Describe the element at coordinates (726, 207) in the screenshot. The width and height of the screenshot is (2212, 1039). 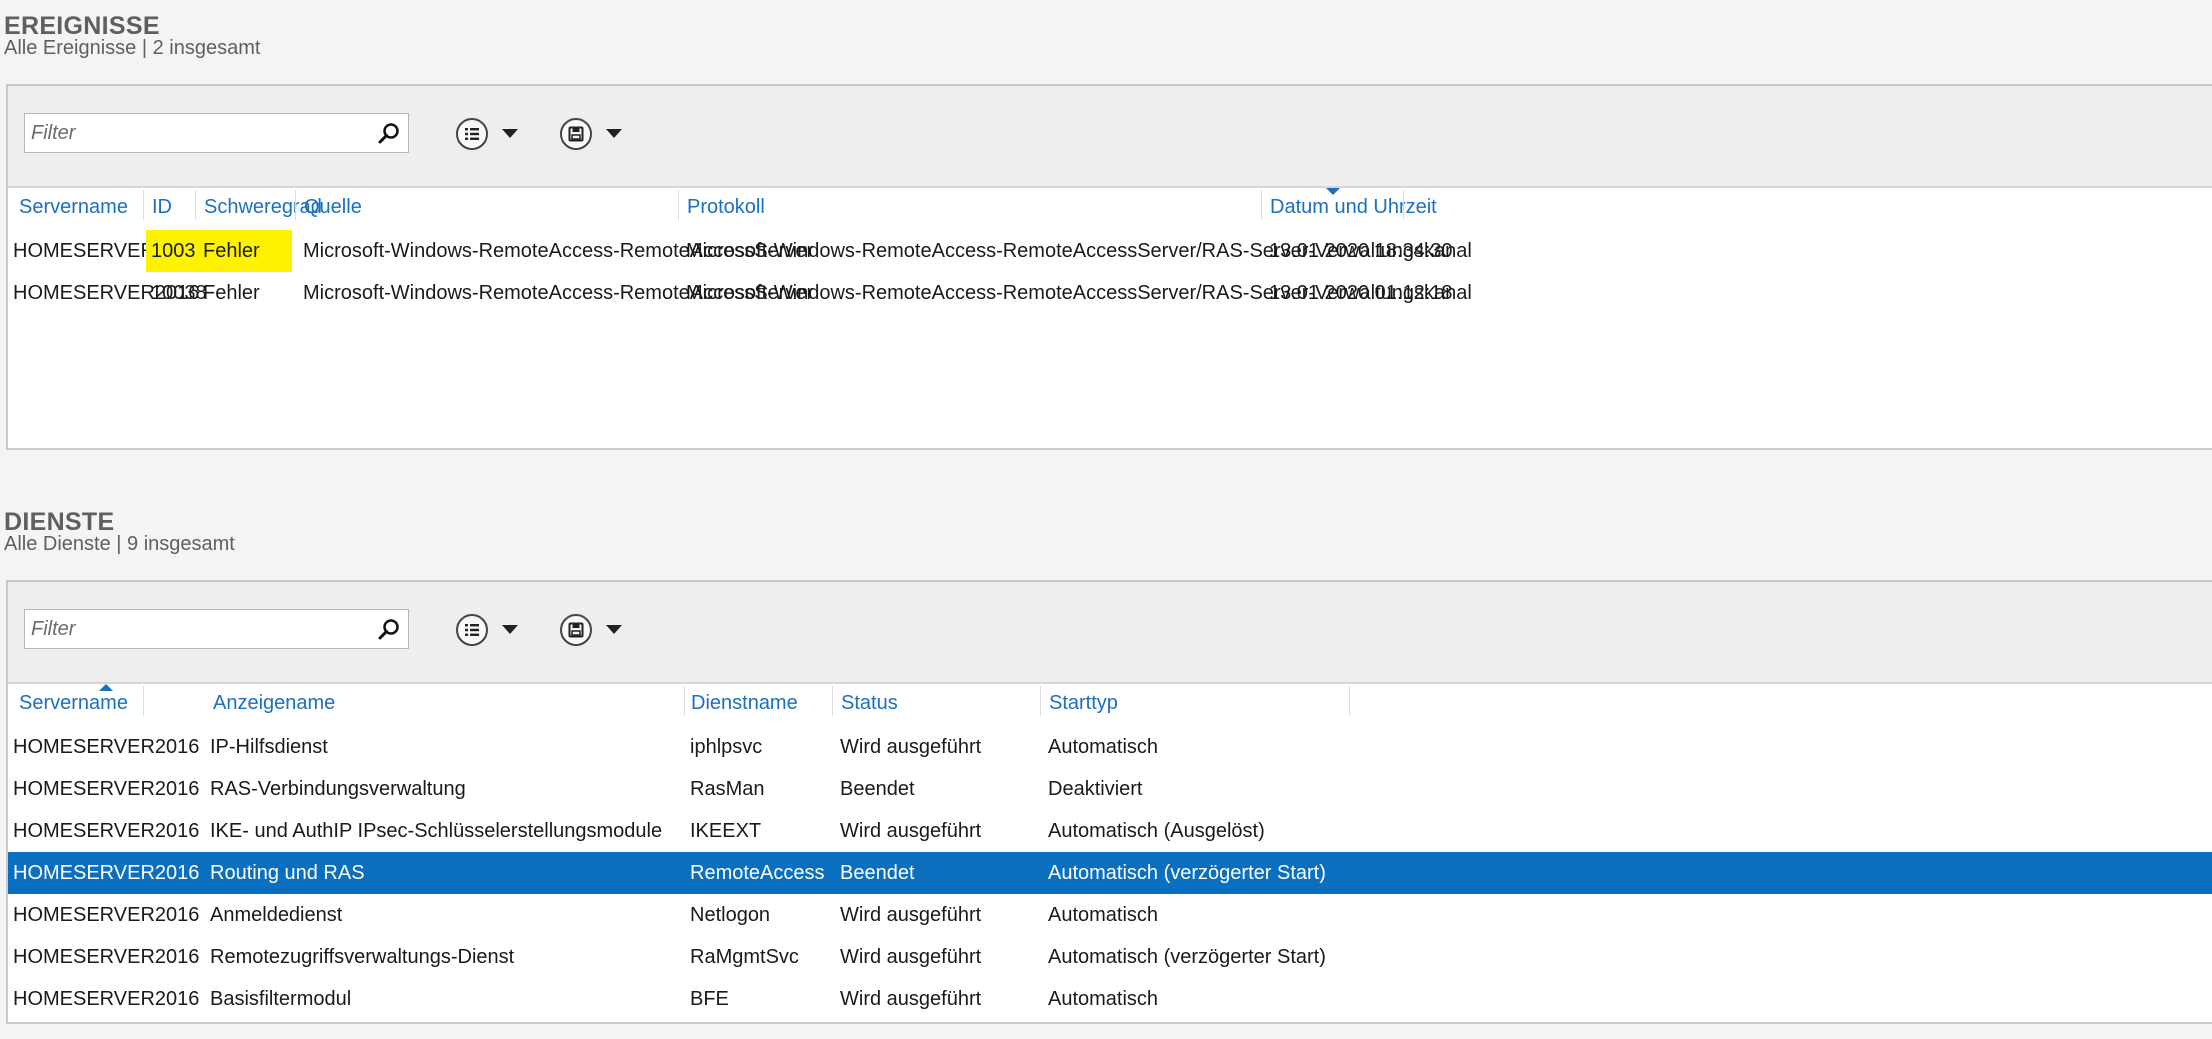
I see `column-header-protokoll: Protokoll` at that location.